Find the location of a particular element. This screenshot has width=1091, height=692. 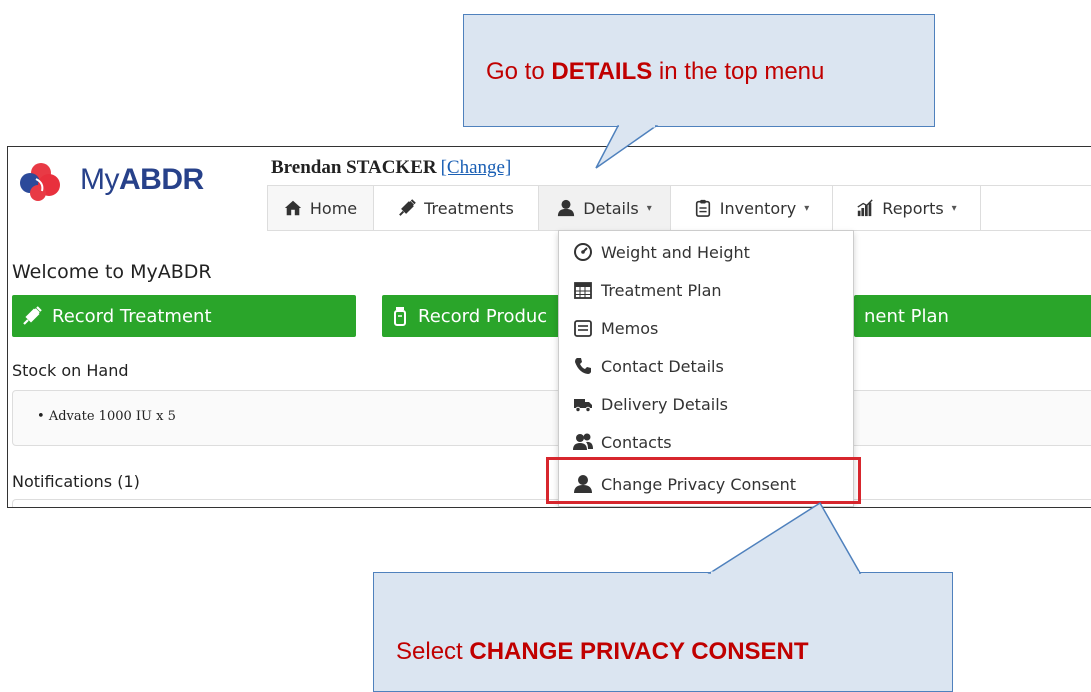

change-user-link: [Change] is located at coordinates (476, 167).